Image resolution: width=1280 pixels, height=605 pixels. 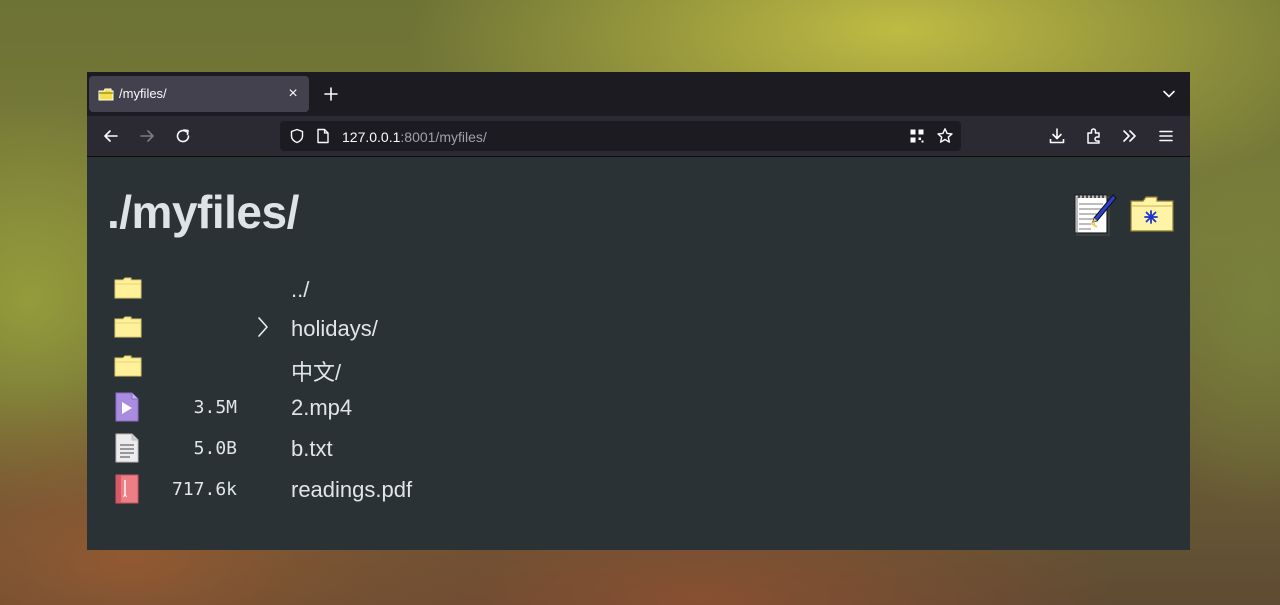 What do you see at coordinates (316, 371) in the screenshot?
I see `file-name-link: 中文/` at bounding box center [316, 371].